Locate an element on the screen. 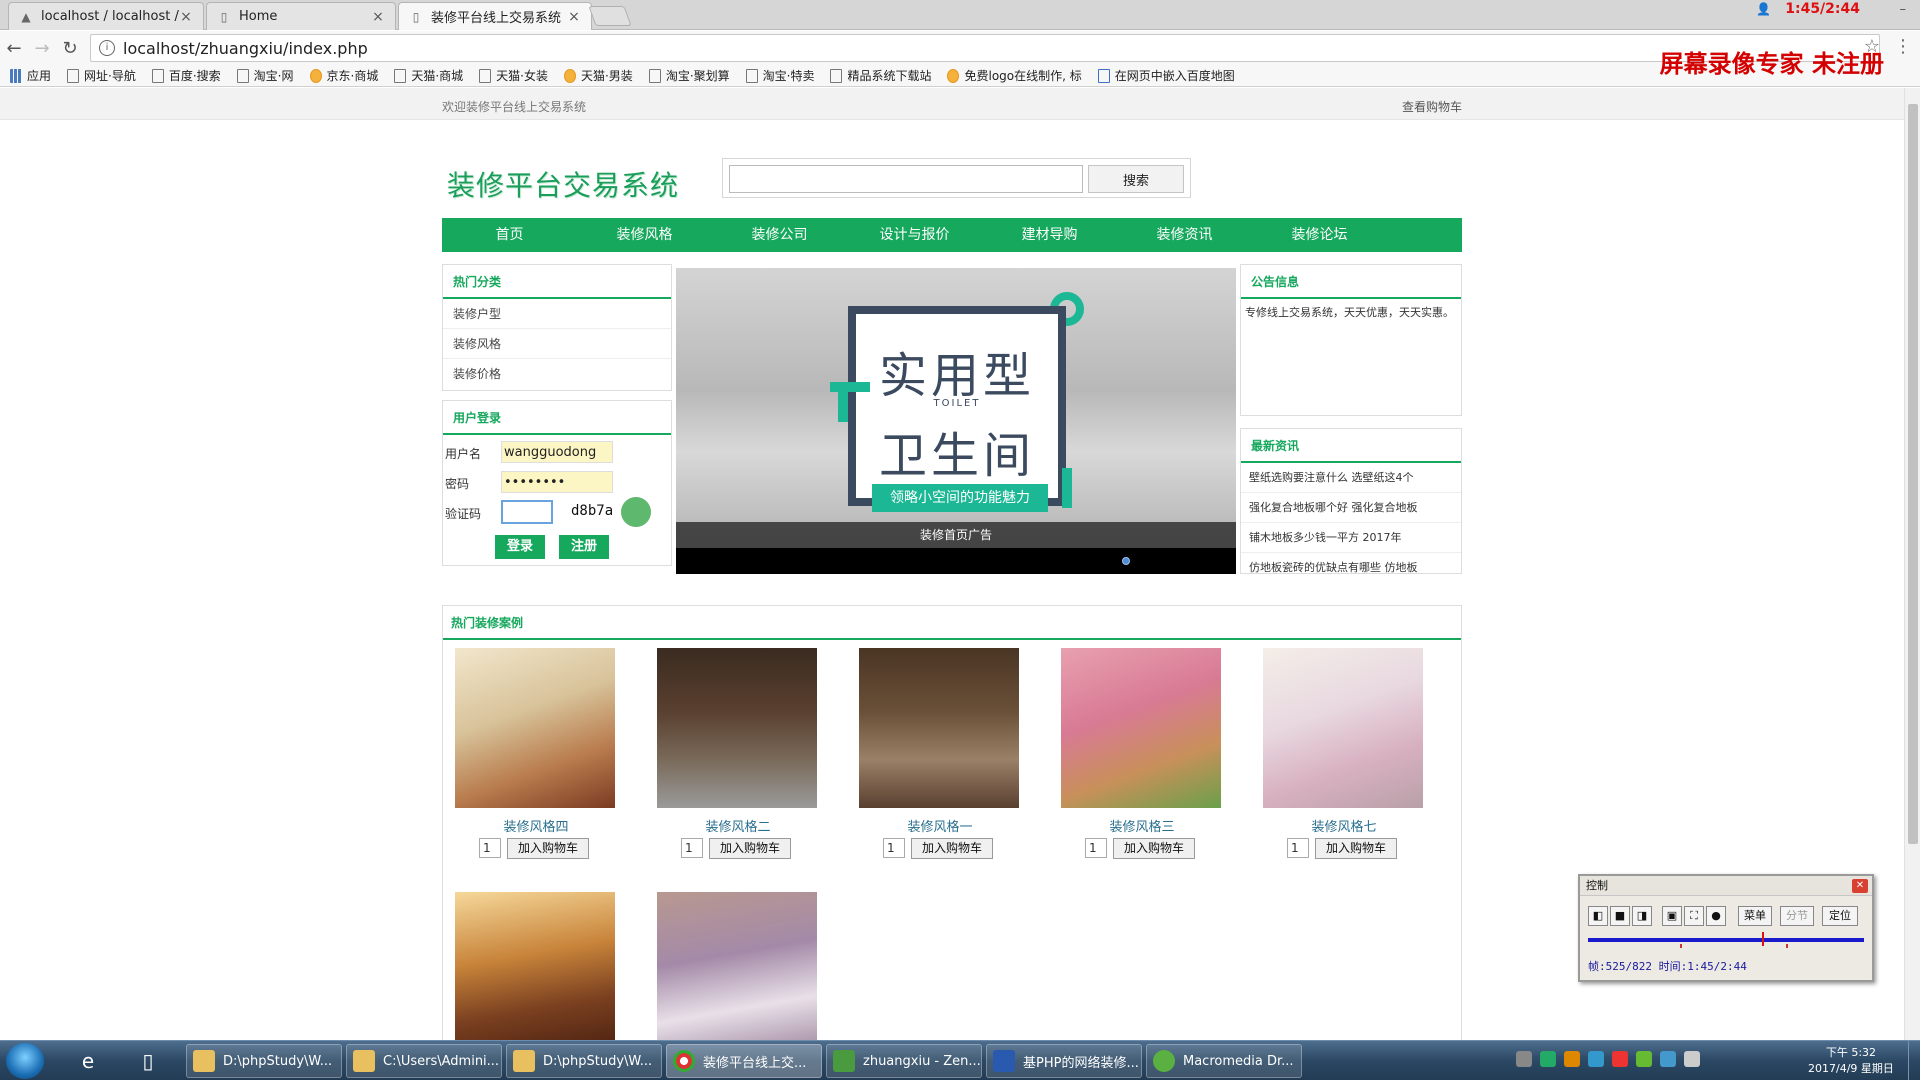  search-input is located at coordinates (906, 179).